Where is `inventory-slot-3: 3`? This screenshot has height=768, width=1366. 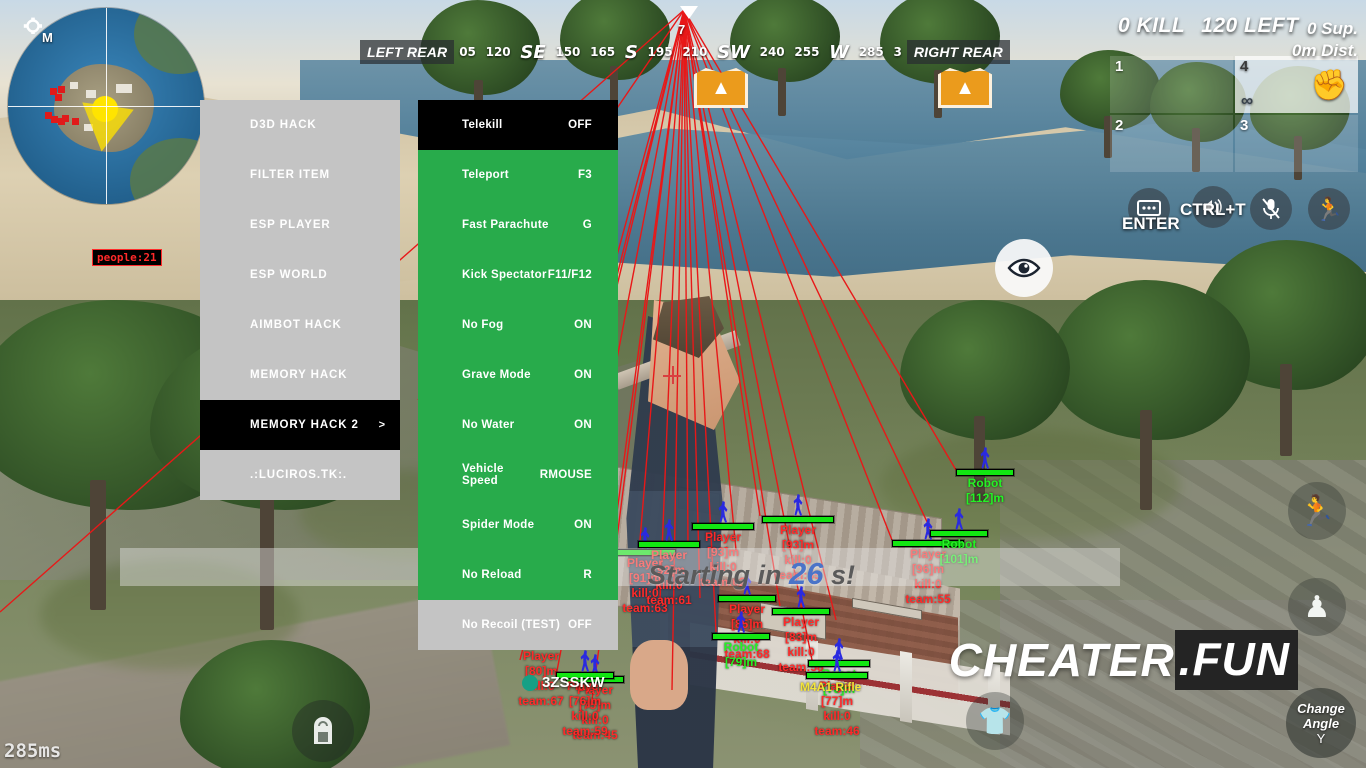 inventory-slot-3: 3 is located at coordinates (1296, 143).